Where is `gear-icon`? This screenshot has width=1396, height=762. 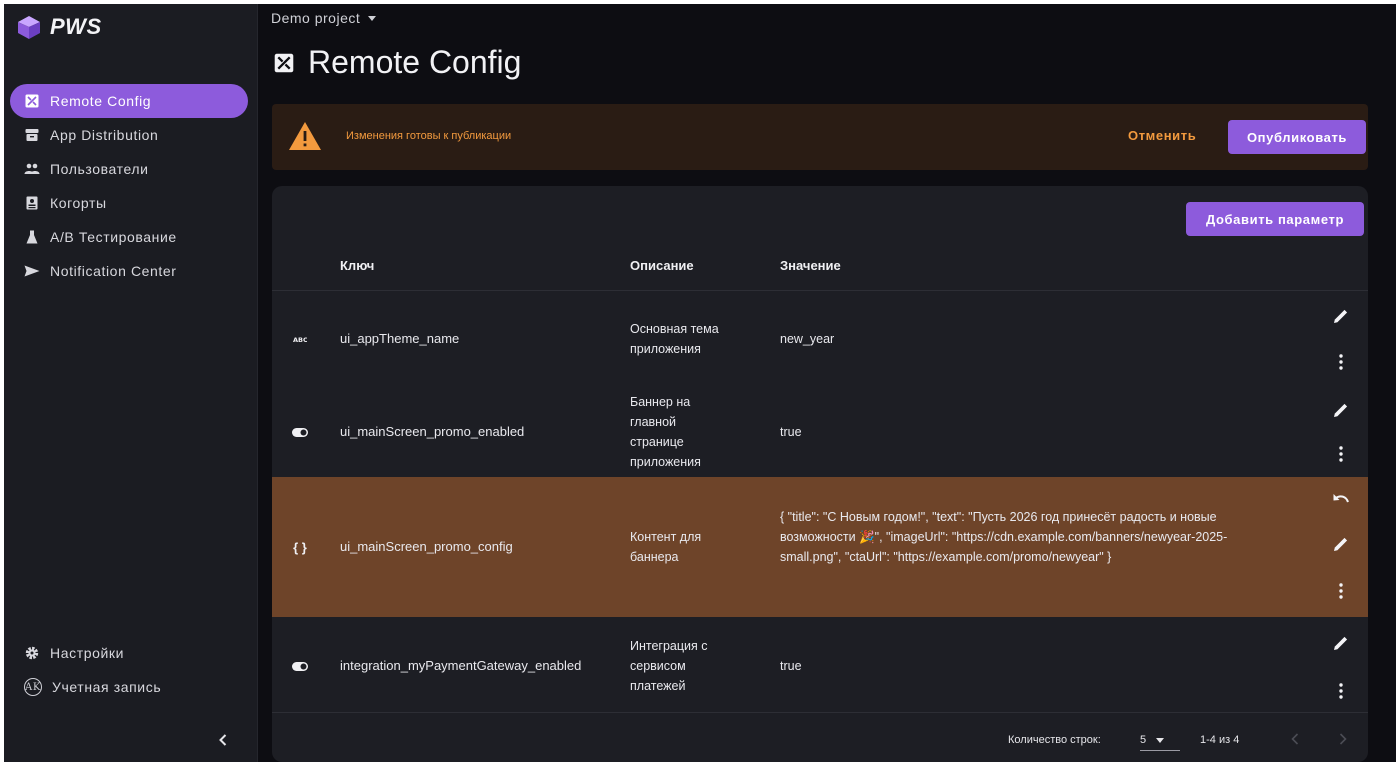 gear-icon is located at coordinates (32, 653).